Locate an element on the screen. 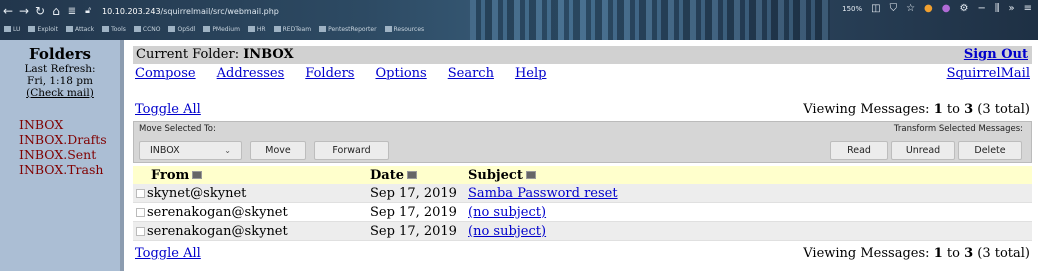 Image resolution: width=1038 pixels, height=271 pixels. bookmark-item: CCNO is located at coordinates (146, 29).